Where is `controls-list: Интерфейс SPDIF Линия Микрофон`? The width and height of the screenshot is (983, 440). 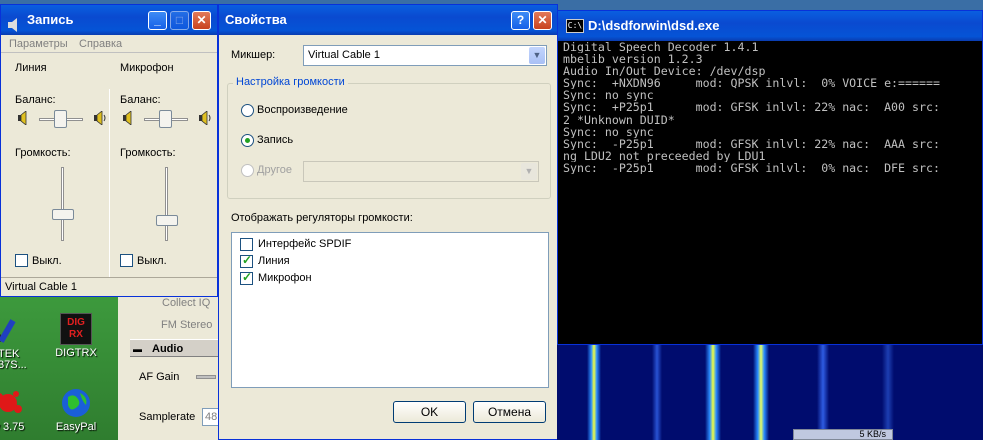 controls-list: Интерфейс SPDIF Линия Микрофон is located at coordinates (390, 310).